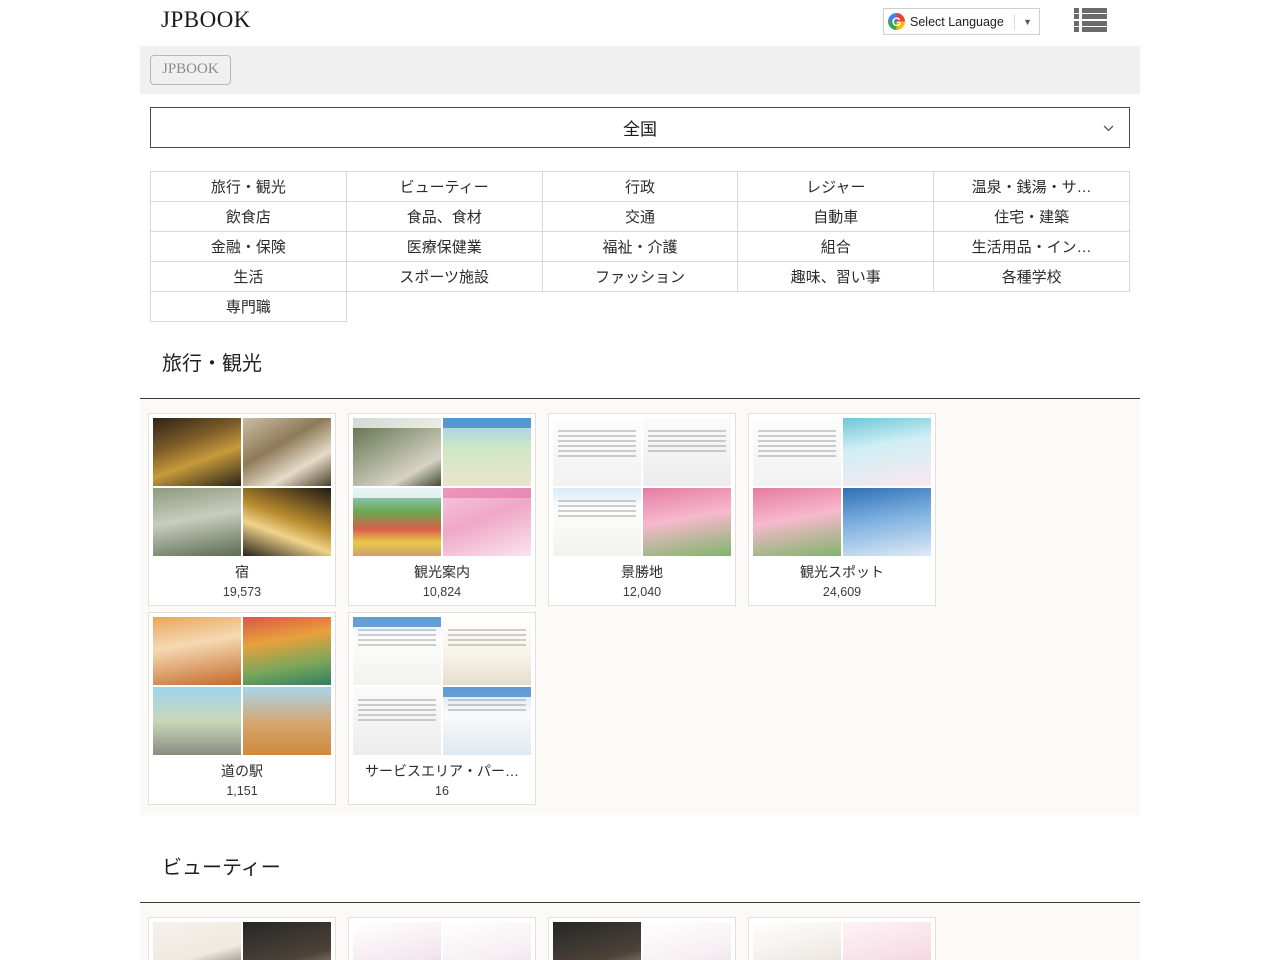  What do you see at coordinates (836, 216) in the screenshot?
I see `category-cell-automobile: 自動車` at bounding box center [836, 216].